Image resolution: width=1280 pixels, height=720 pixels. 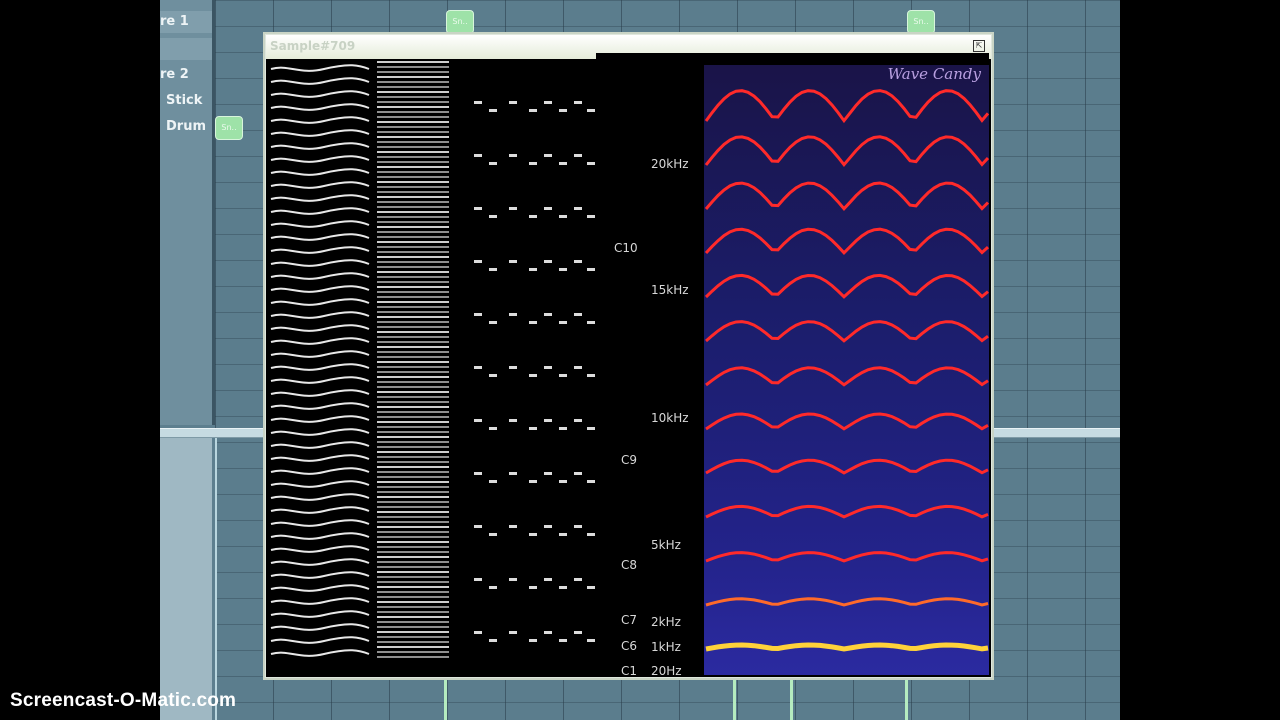 I want to click on track-label-5: Drum, so click(x=186, y=127).